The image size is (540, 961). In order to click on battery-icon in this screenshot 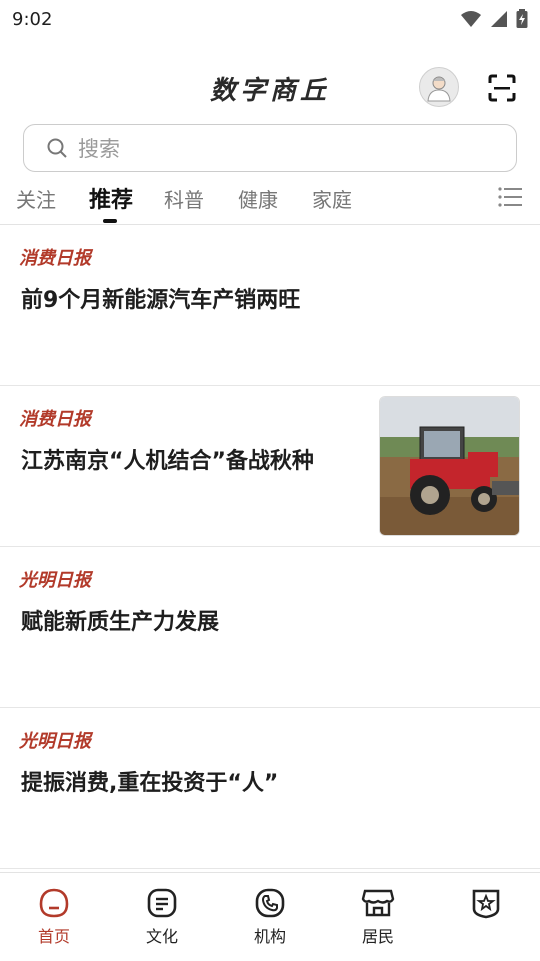, I will do `click(522, 18)`.